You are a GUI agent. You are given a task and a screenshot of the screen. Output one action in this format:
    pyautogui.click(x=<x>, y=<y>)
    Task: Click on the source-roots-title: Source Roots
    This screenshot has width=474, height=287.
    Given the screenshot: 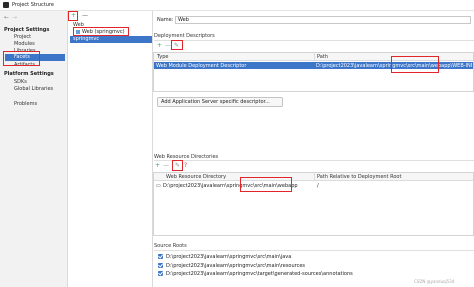 What is the action you would take?
    pyautogui.click(x=170, y=246)
    